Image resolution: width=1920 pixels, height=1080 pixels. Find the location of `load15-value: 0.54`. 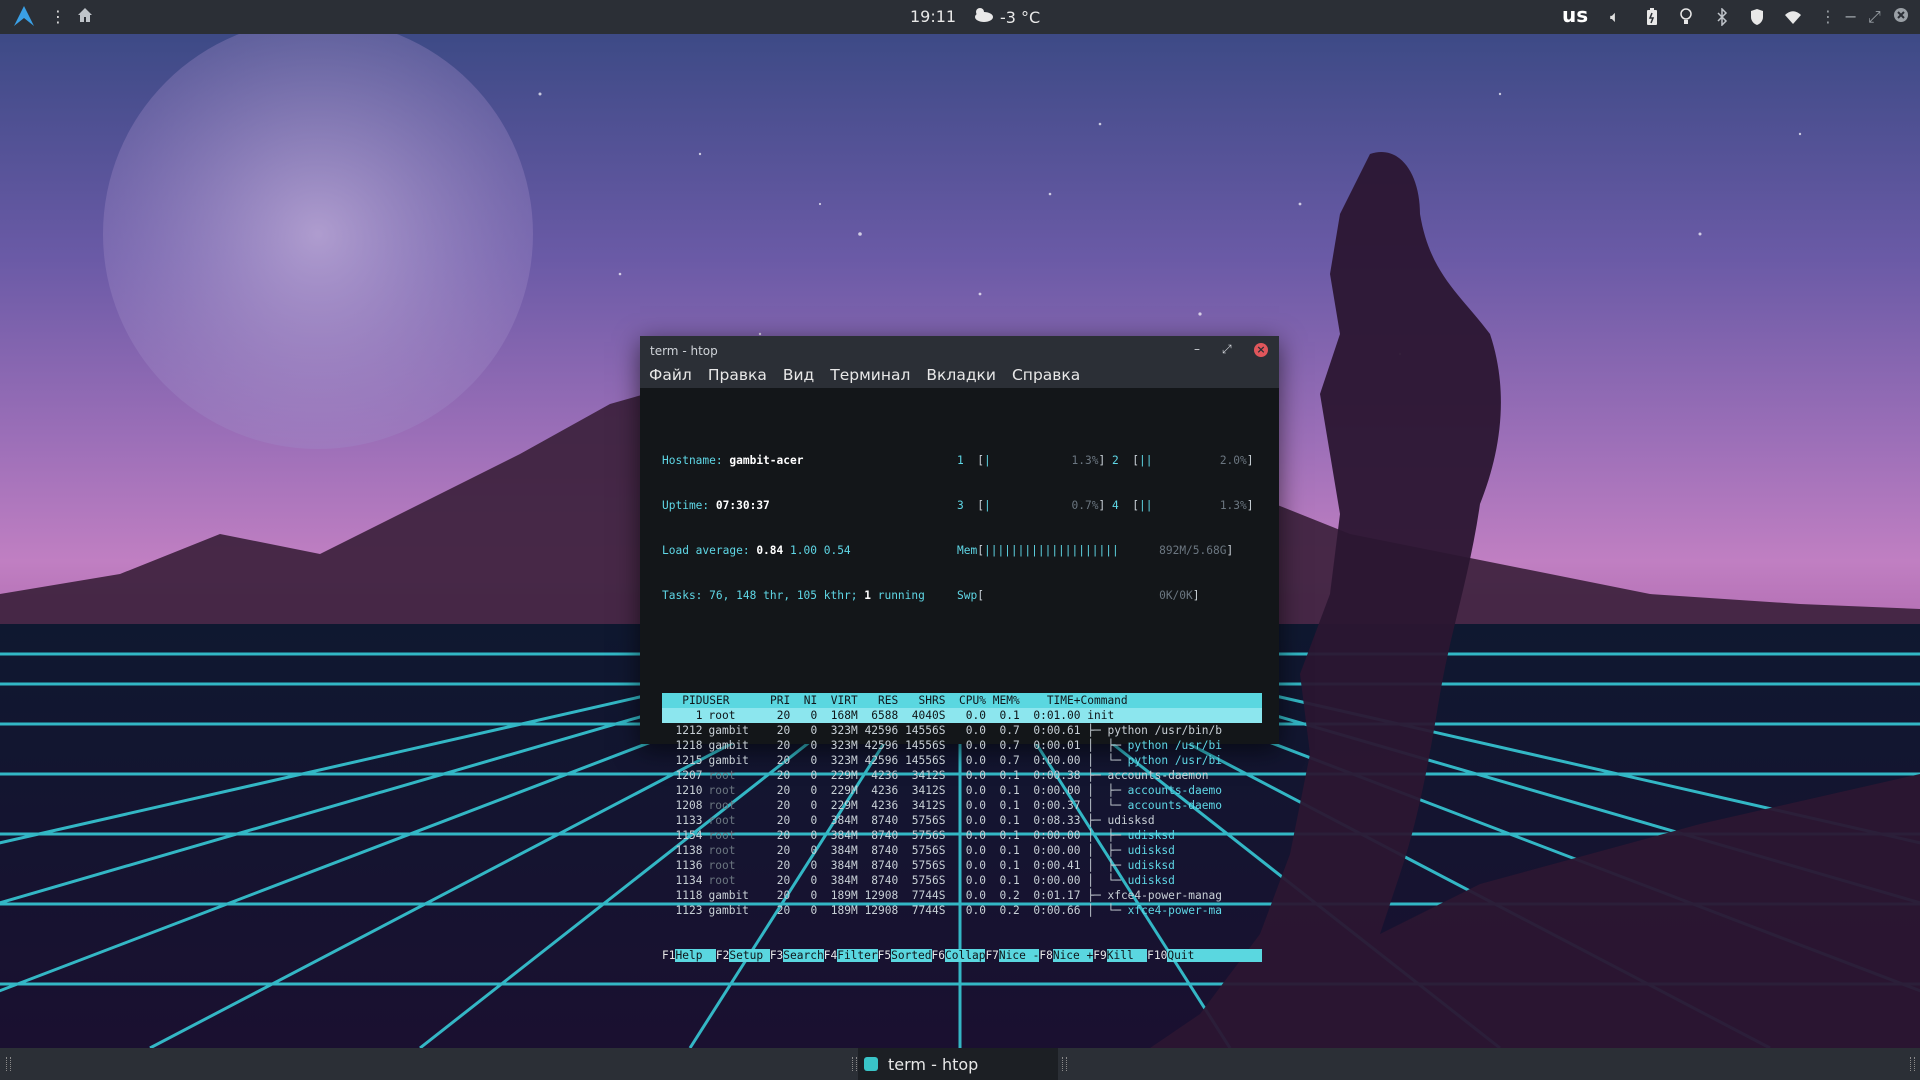

load15-value: 0.54 is located at coordinates (837, 550).